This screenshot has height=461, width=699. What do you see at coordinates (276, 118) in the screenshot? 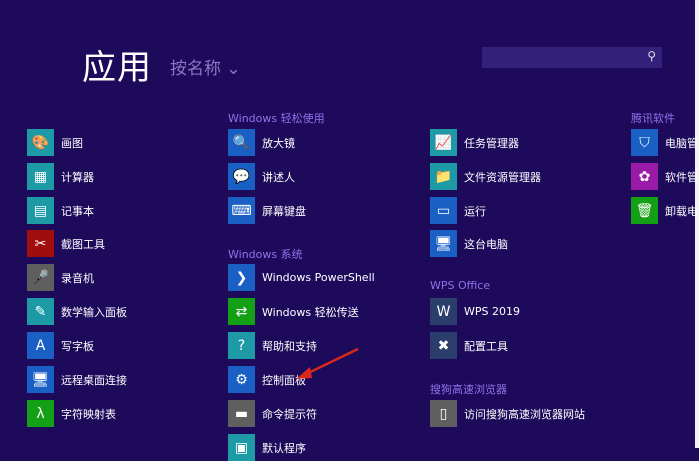
I see `group-header: Windows 轻松使用` at bounding box center [276, 118].